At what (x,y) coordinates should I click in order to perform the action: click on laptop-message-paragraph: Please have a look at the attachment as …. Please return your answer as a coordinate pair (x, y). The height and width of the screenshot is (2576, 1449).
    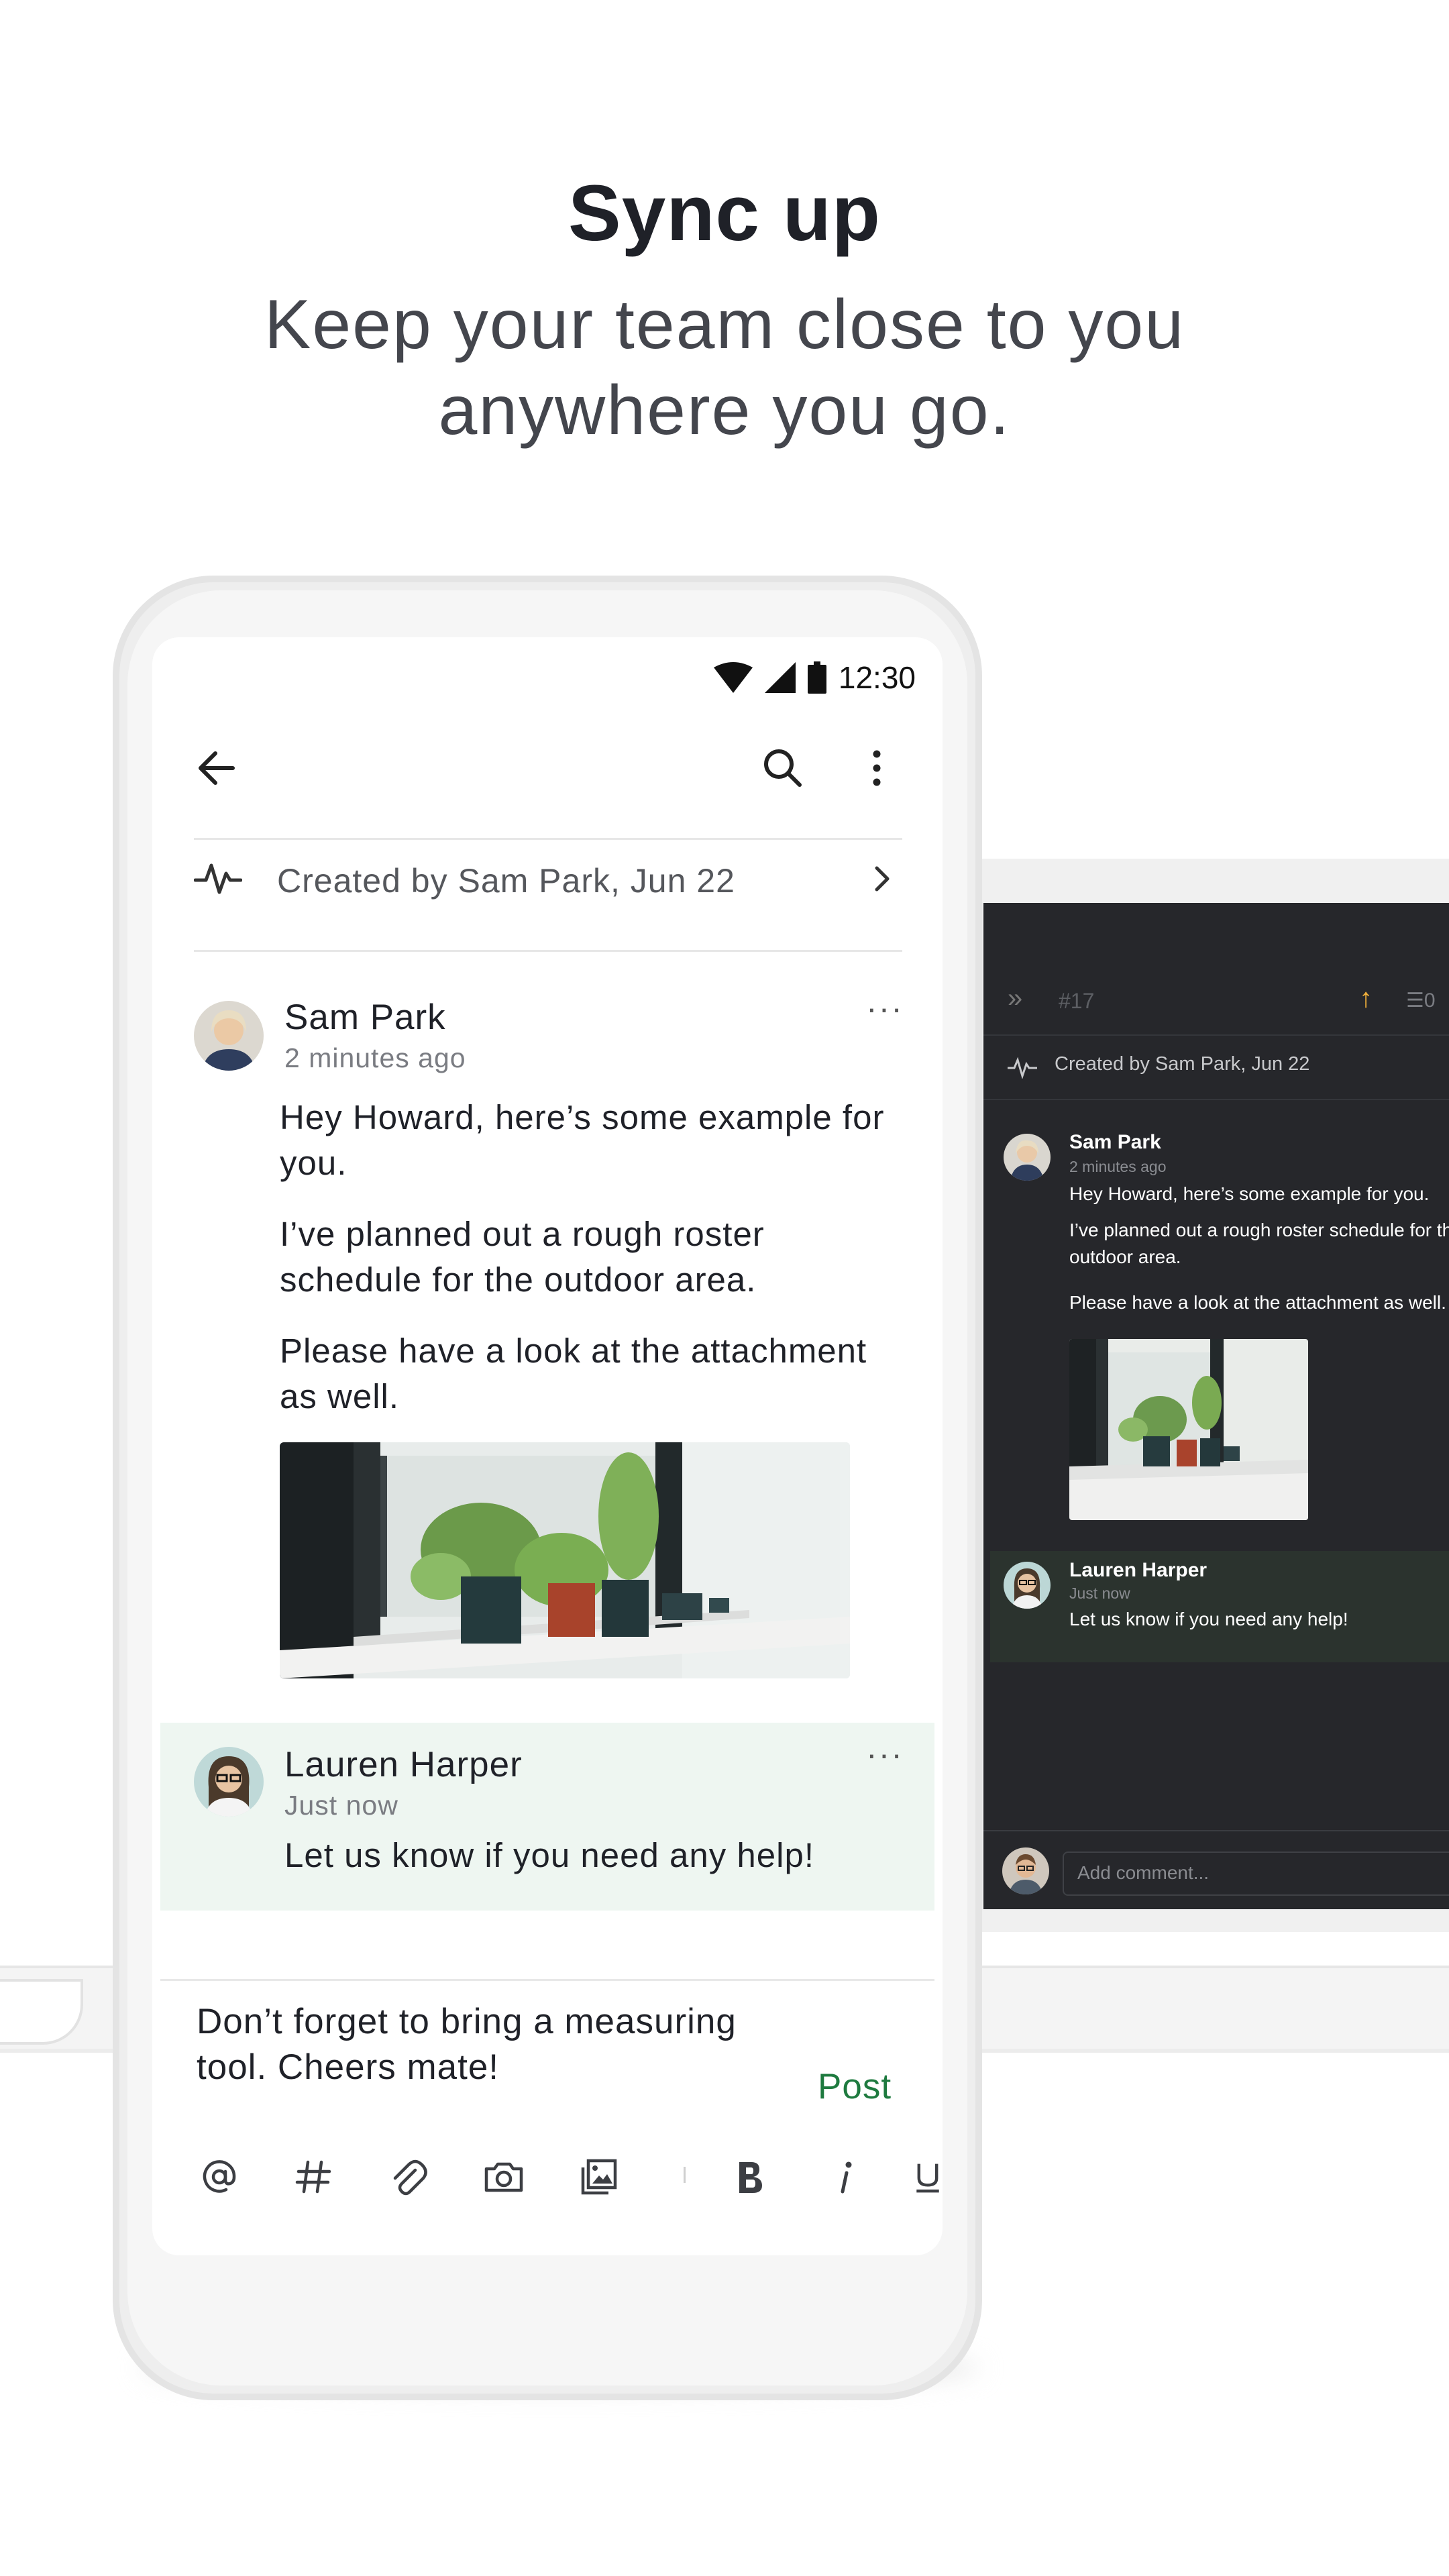
    Looking at the image, I should click on (1257, 1302).